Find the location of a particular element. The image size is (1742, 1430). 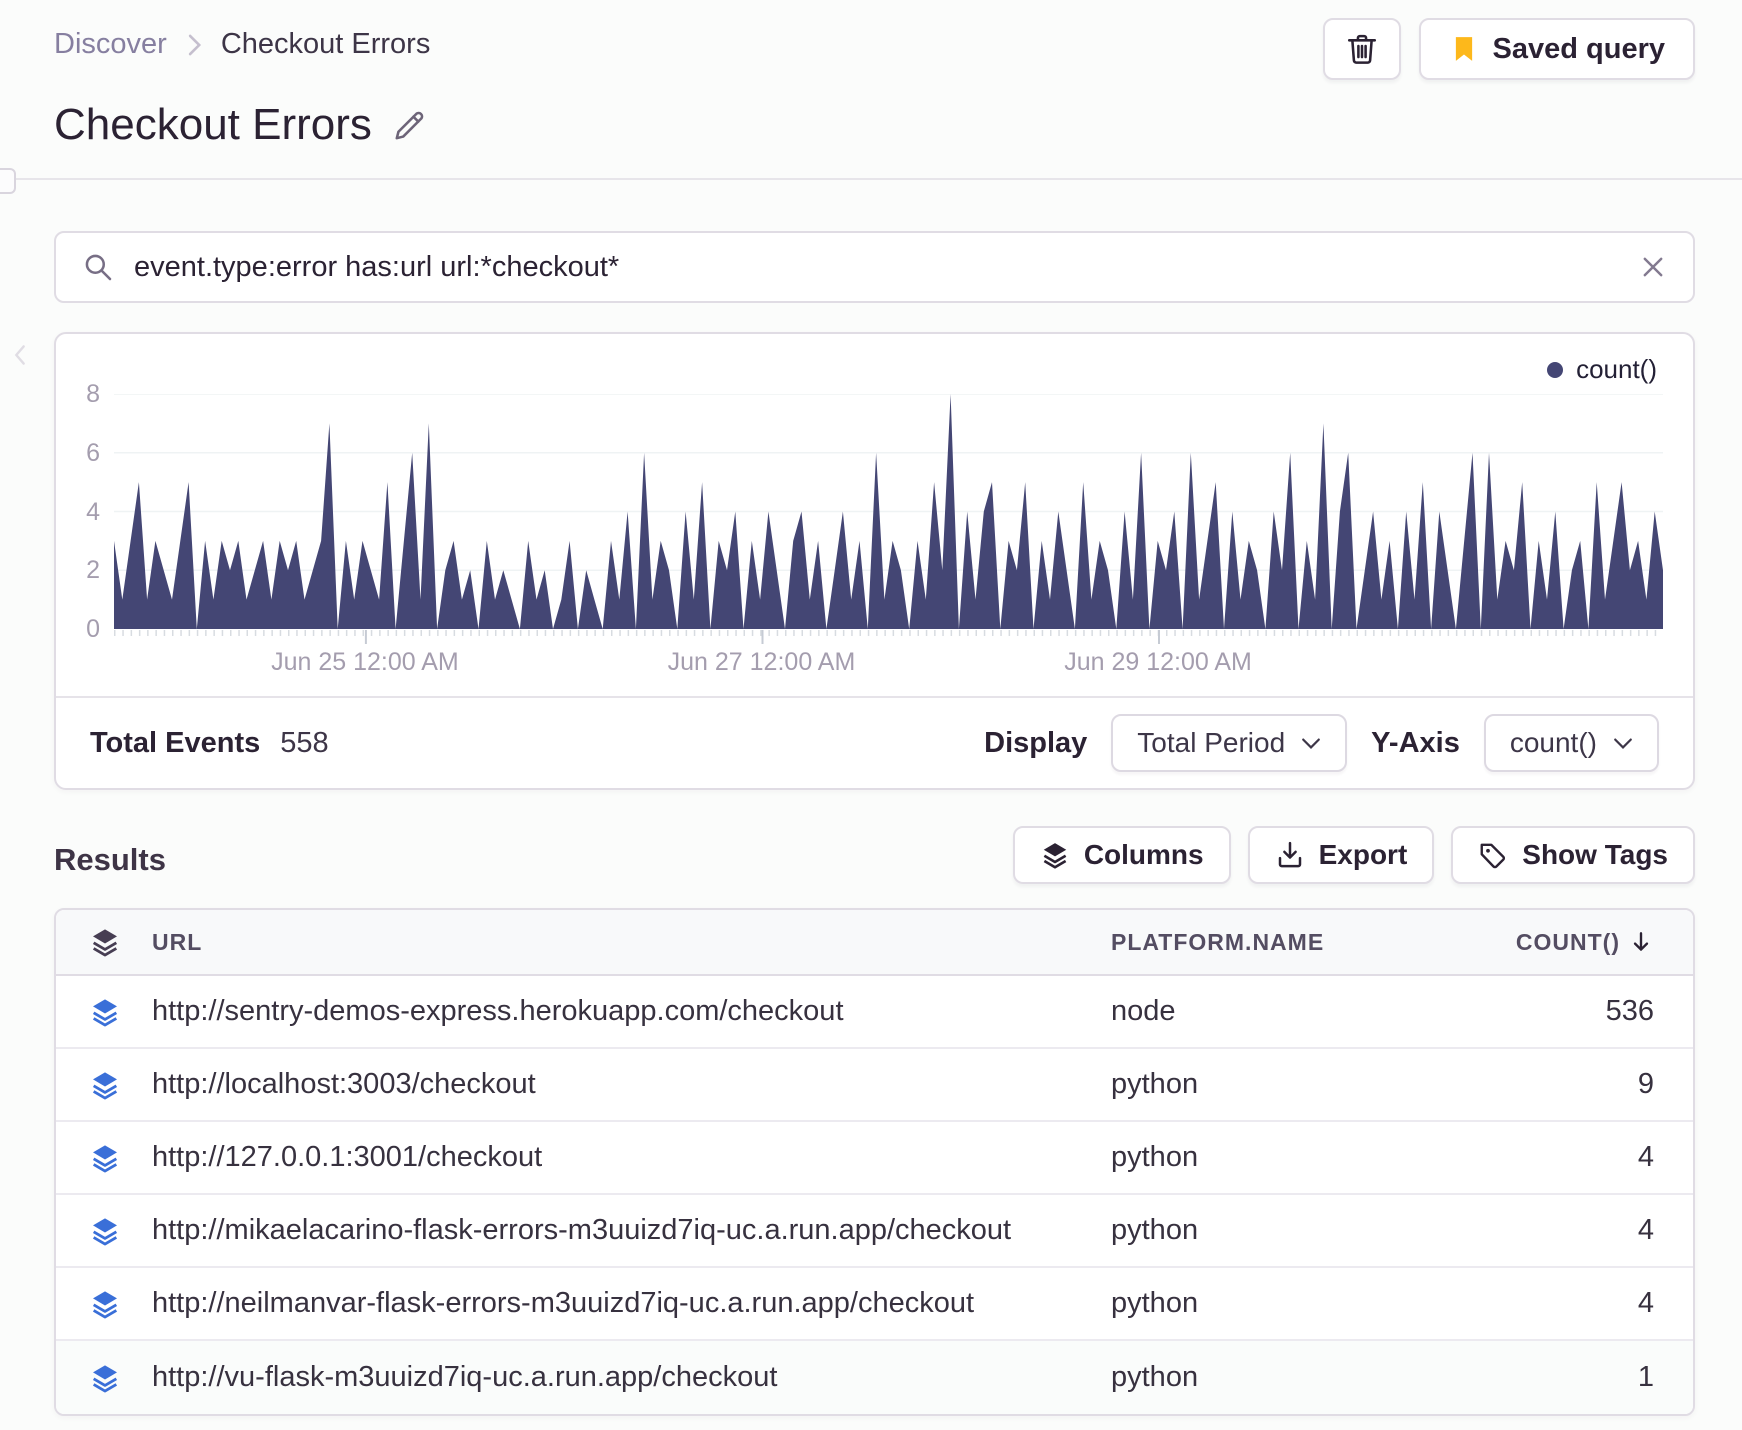

show-tags-button: Show Tags is located at coordinates (1573, 855).